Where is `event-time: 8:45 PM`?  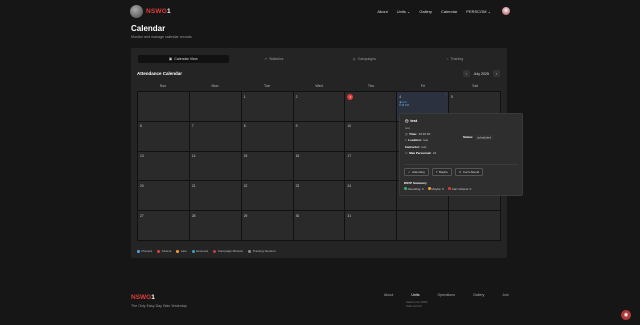 event-time: 8:45 PM is located at coordinates (404, 105).